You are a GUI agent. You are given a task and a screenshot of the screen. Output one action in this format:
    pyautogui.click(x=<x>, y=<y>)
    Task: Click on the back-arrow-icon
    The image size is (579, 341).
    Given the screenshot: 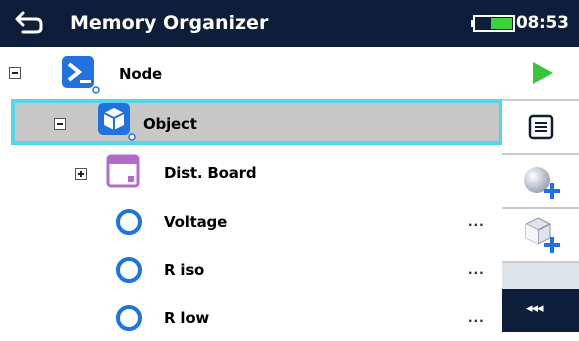 What is the action you would take?
    pyautogui.click(x=29, y=23)
    